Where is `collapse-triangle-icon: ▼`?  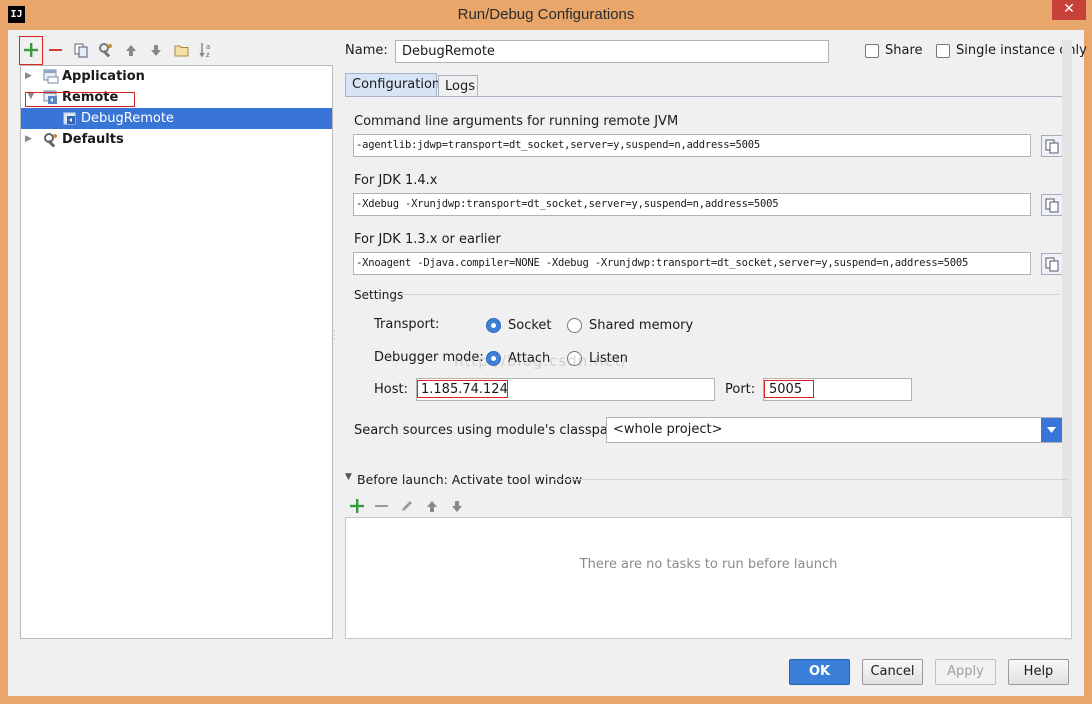
collapse-triangle-icon: ▼ is located at coordinates (348, 477).